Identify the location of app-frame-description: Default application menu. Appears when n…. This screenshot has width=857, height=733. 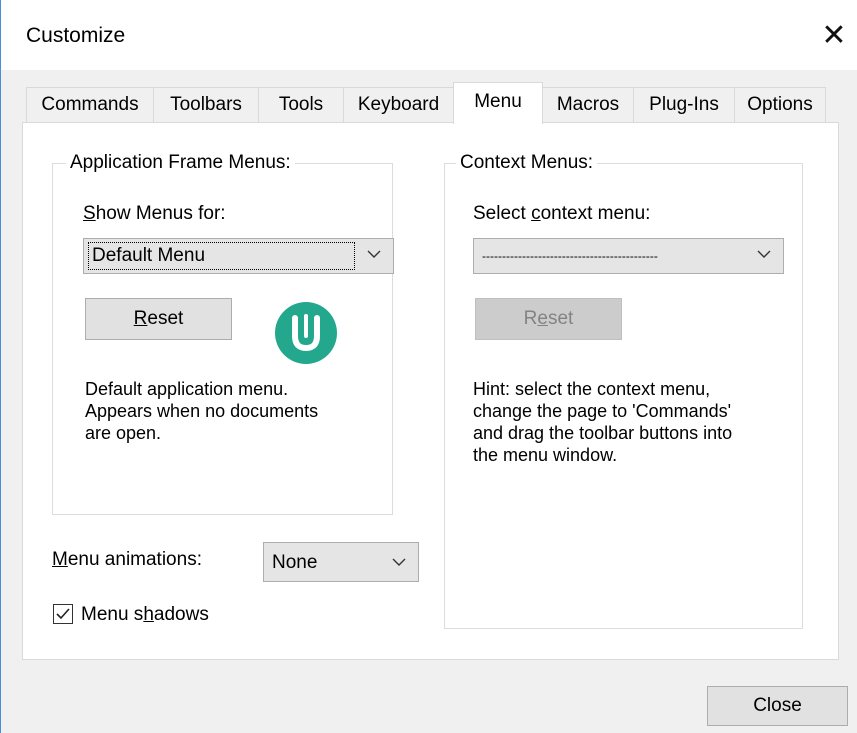
(202, 411).